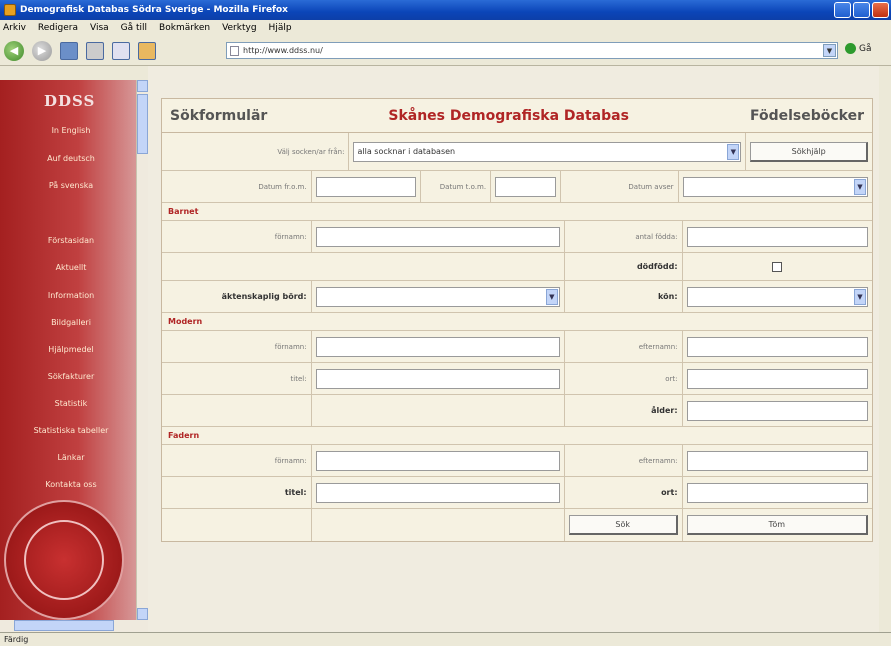  I want to click on address-url: http://www.ddss.nu/, so click(283, 50).